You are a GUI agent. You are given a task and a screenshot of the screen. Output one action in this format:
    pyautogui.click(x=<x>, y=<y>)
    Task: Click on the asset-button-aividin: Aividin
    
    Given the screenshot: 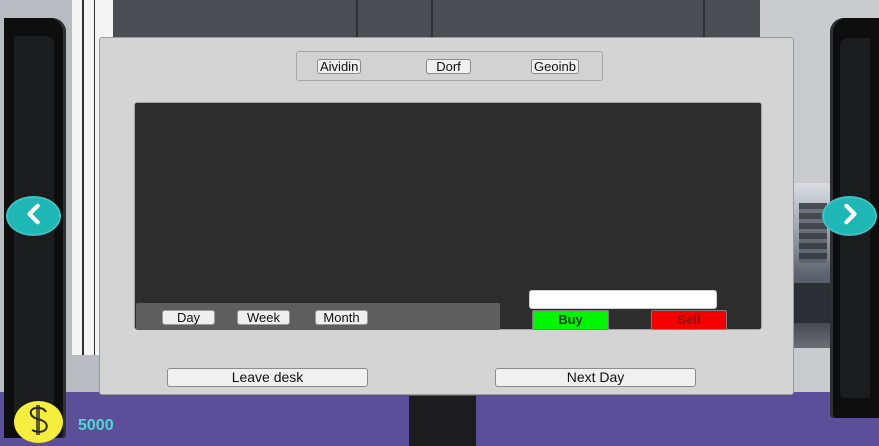 What is the action you would take?
    pyautogui.click(x=339, y=66)
    